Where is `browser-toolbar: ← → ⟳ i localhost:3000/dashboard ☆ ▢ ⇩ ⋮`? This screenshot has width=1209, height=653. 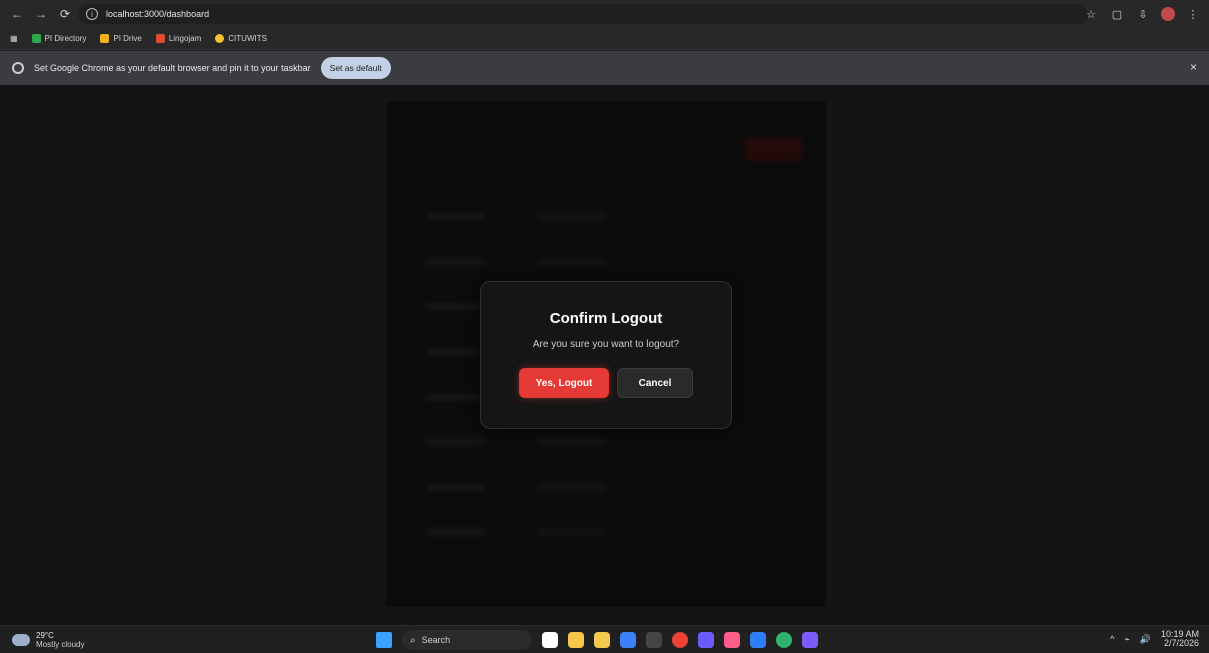 browser-toolbar: ← → ⟳ i localhost:3000/dashboard ☆ ▢ ⇩ ⋮ is located at coordinates (604, 14).